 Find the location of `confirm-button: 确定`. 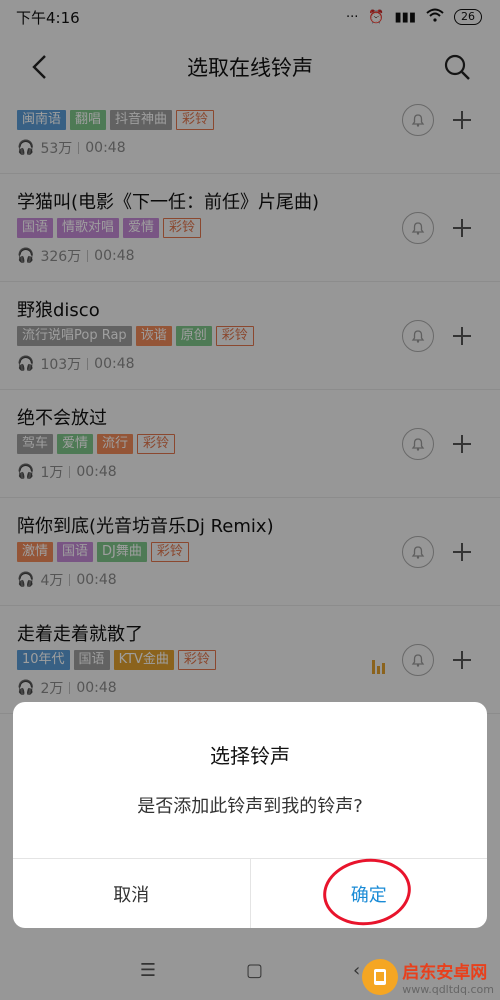

confirm-button: 确定 is located at coordinates (369, 890).